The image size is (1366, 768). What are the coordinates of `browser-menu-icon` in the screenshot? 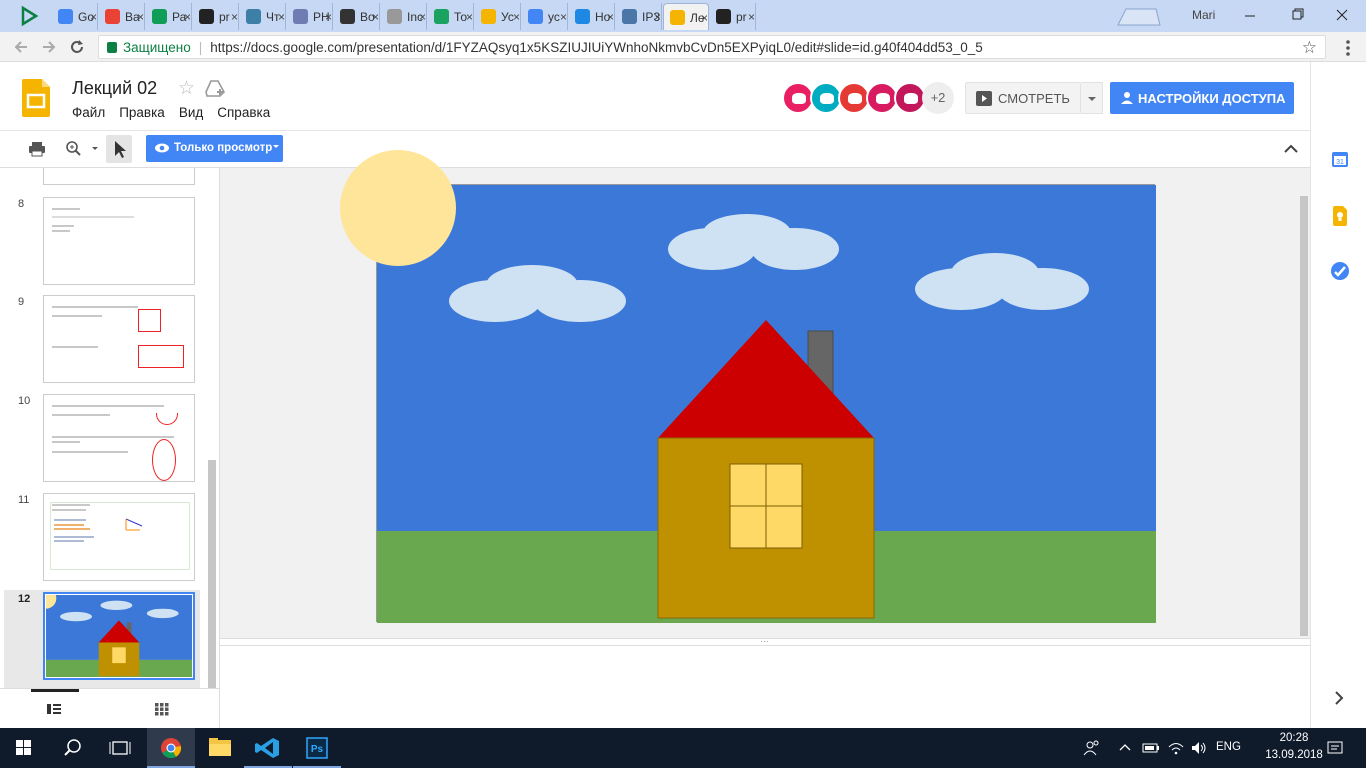 It's located at (1348, 48).